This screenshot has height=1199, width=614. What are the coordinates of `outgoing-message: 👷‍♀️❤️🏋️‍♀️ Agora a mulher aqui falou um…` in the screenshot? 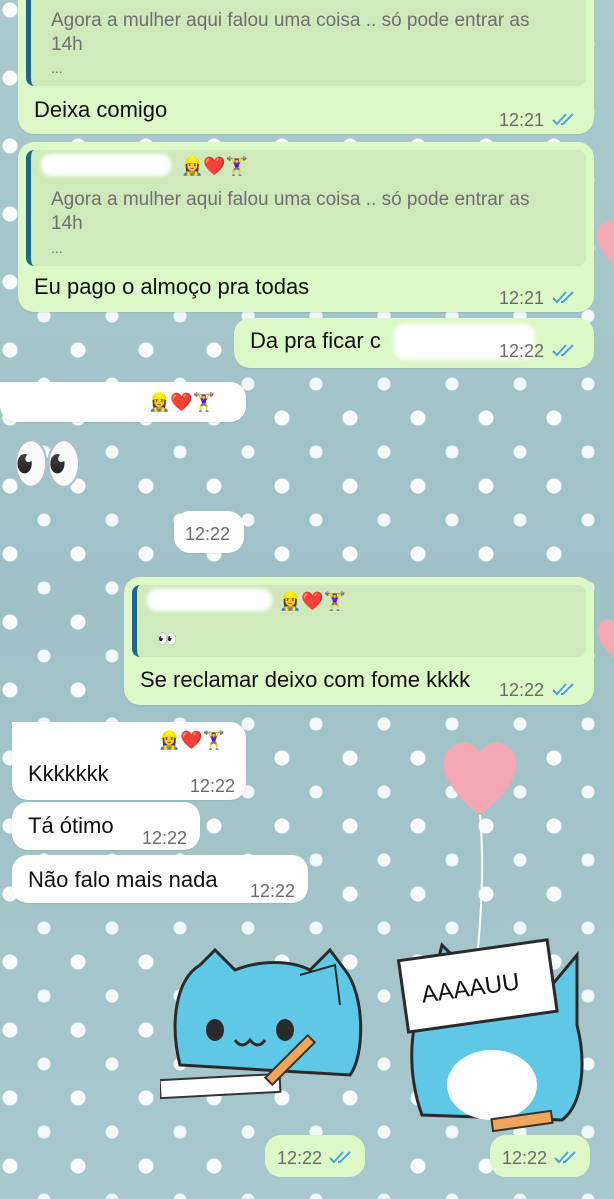 It's located at (306, 227).